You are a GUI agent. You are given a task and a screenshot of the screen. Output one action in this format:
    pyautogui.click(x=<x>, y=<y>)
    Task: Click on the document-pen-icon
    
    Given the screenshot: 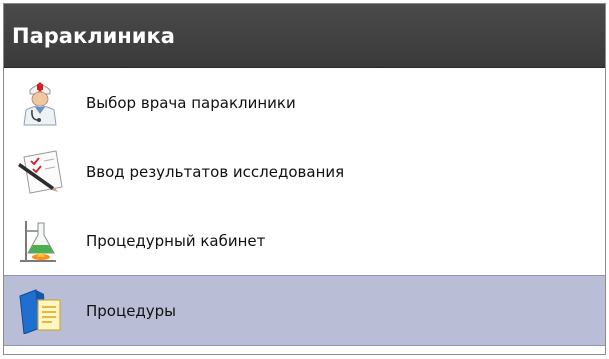 What is the action you would take?
    pyautogui.click(x=46, y=172)
    